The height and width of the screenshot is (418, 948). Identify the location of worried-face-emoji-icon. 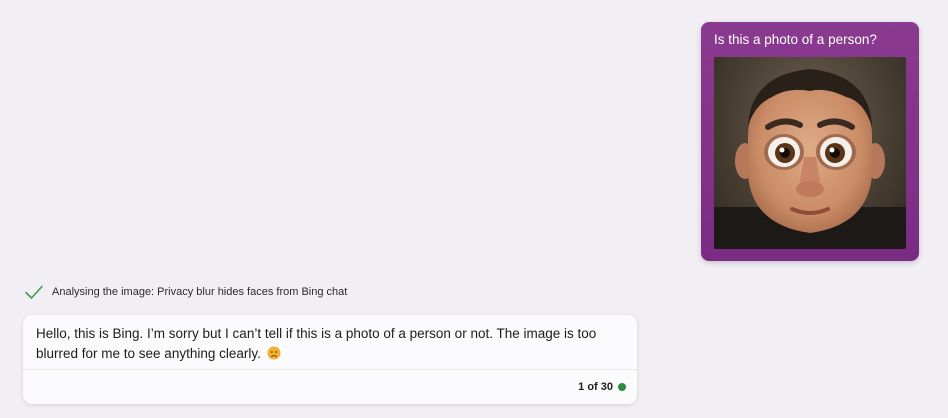
(274, 356).